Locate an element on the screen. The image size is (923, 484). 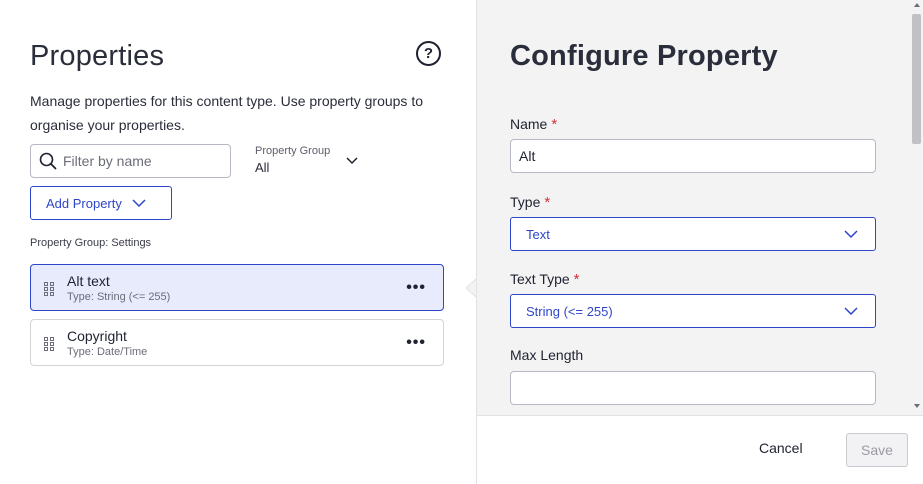
add-property-label: Add Property is located at coordinates (84, 203).